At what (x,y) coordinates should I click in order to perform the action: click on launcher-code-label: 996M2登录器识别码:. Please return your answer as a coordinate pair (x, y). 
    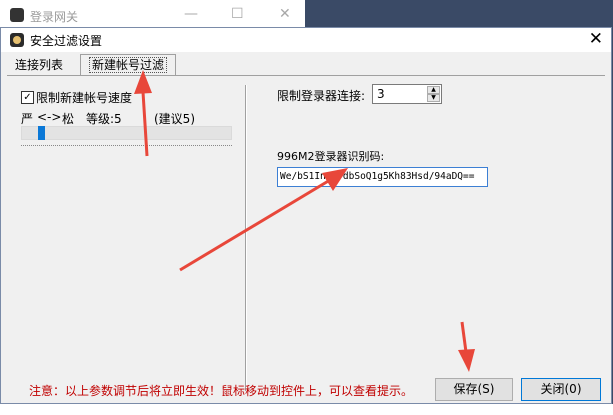
    Looking at the image, I should click on (331, 156).